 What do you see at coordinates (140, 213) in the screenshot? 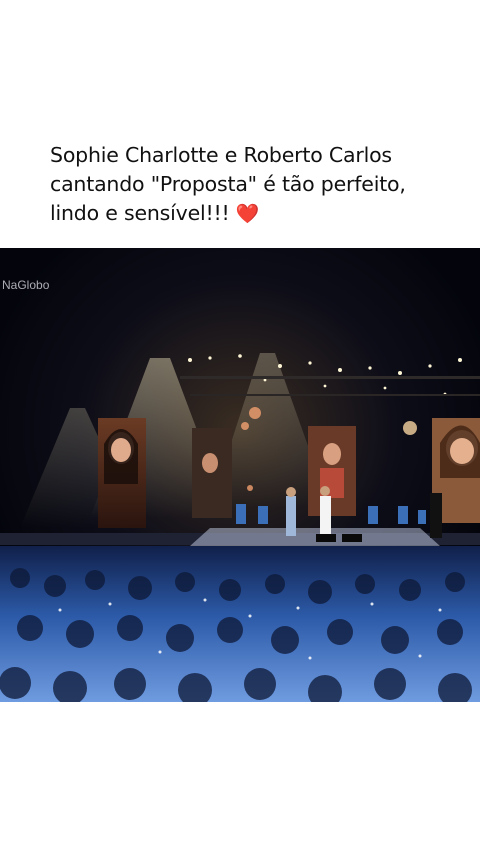
I see `caption-line-3-text: lindo e sensível!!!` at bounding box center [140, 213].